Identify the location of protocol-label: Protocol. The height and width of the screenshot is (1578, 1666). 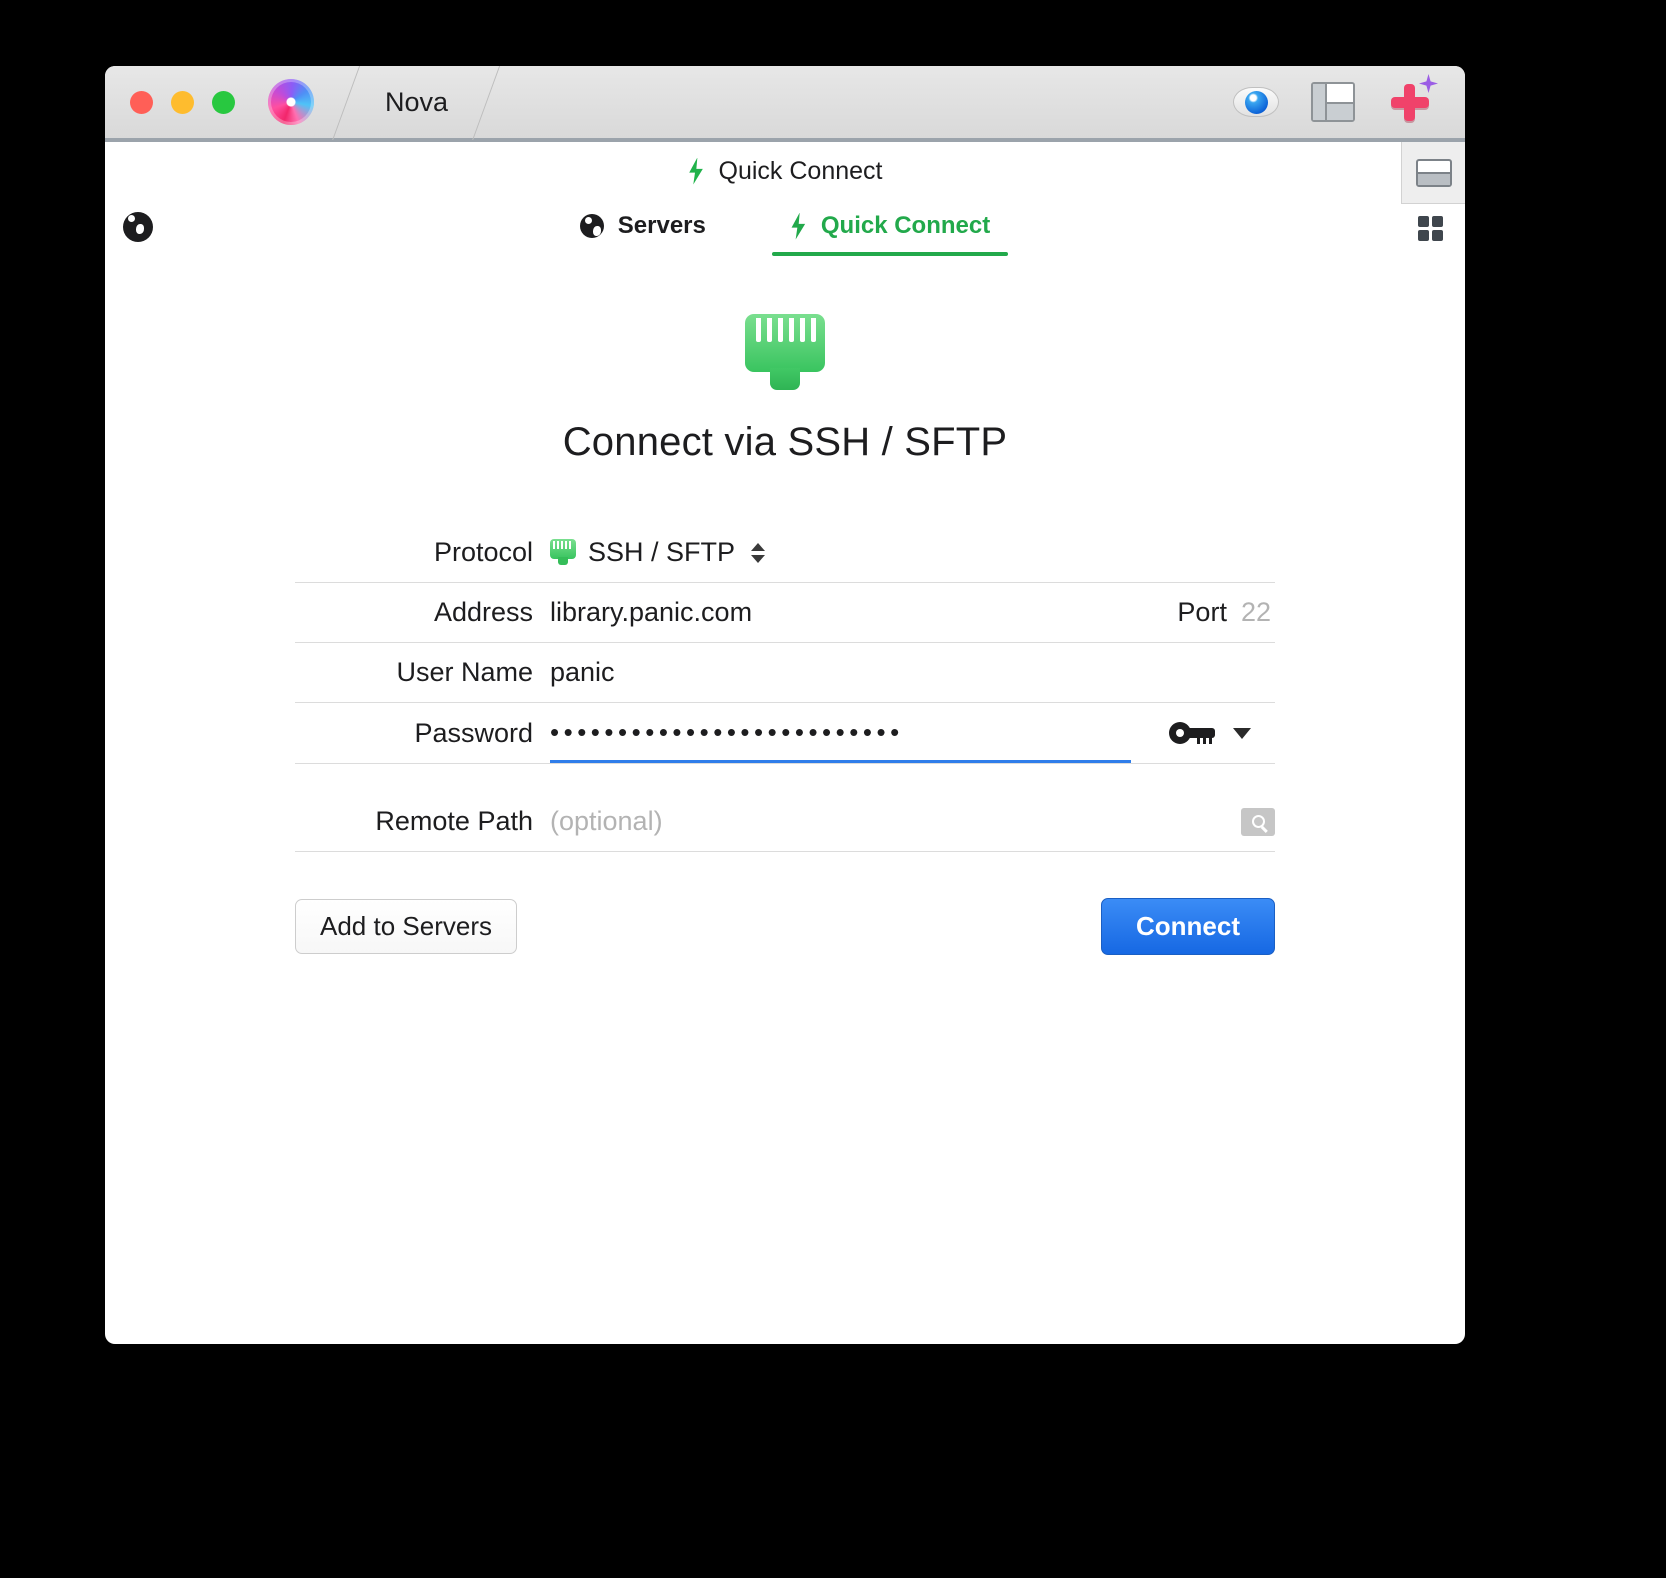
(483, 552).